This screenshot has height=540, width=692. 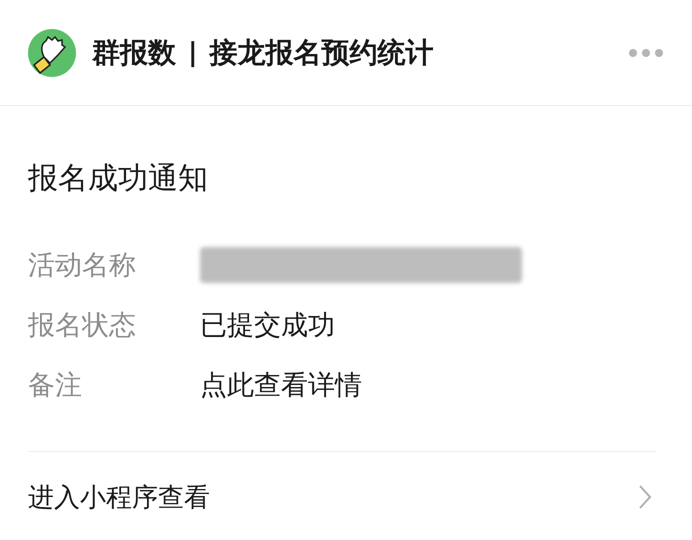 What do you see at coordinates (82, 326) in the screenshot?
I see `field-label: 报名状态` at bounding box center [82, 326].